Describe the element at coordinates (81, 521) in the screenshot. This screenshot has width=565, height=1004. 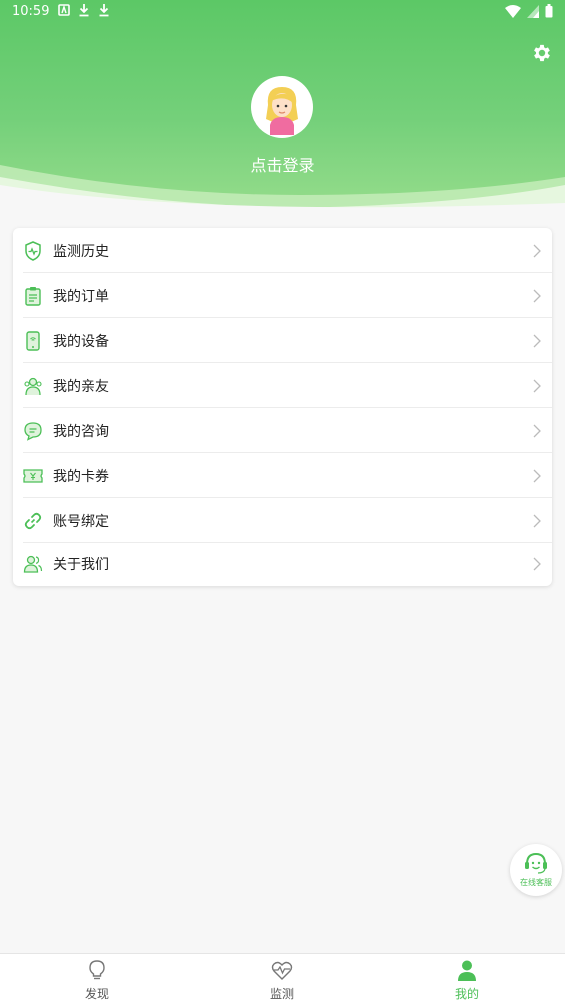
I see `menu-item-label: 账号绑定` at that location.